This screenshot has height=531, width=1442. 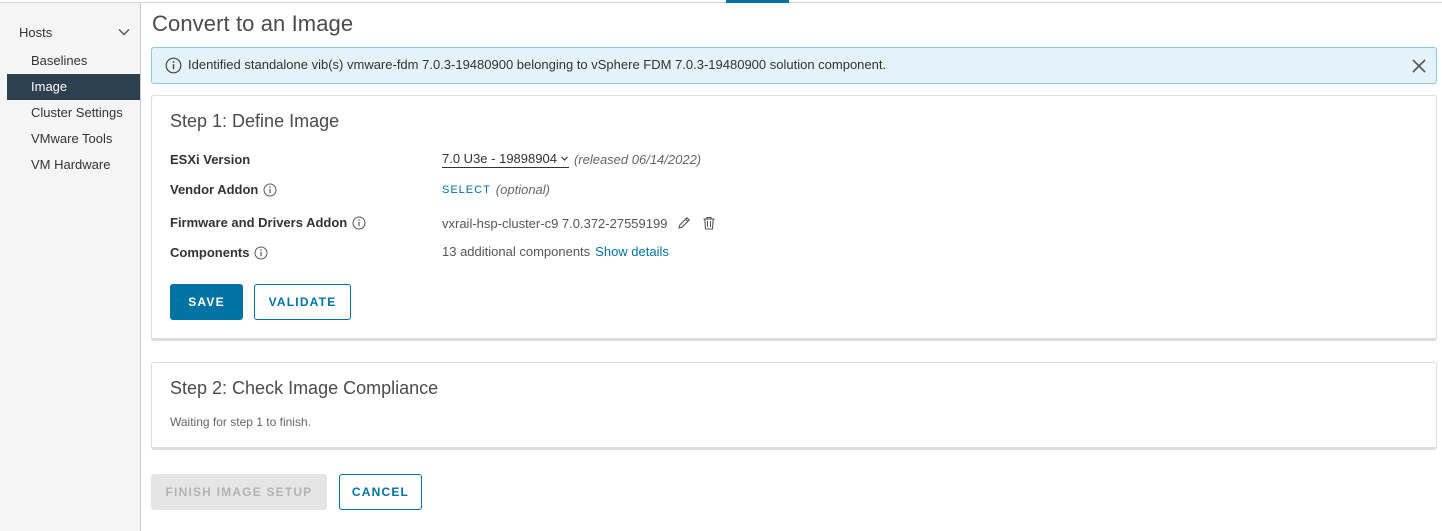 What do you see at coordinates (240, 422) in the screenshot?
I see `step2-status: Waiting for step 1 to finish.` at bounding box center [240, 422].